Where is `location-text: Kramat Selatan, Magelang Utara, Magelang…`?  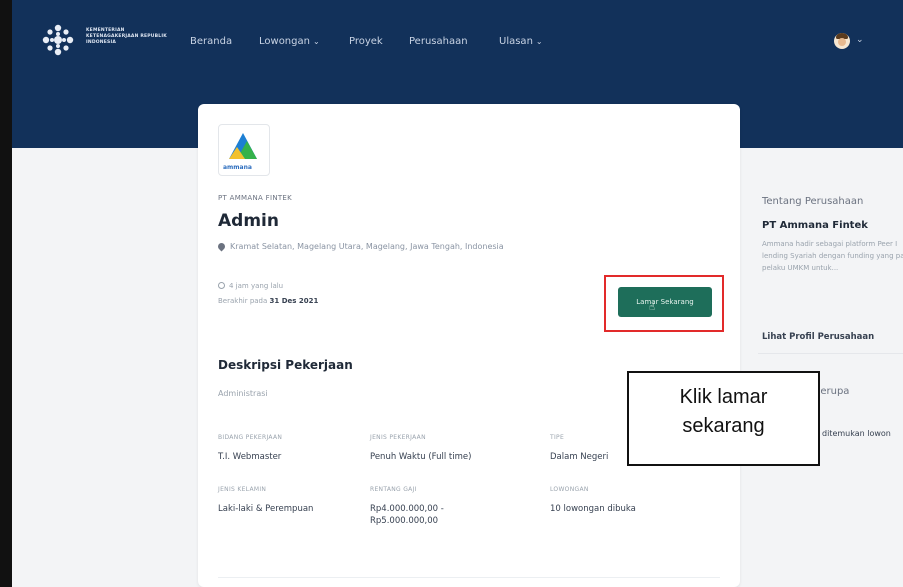 location-text: Kramat Selatan, Magelang Utara, Magelang… is located at coordinates (367, 246).